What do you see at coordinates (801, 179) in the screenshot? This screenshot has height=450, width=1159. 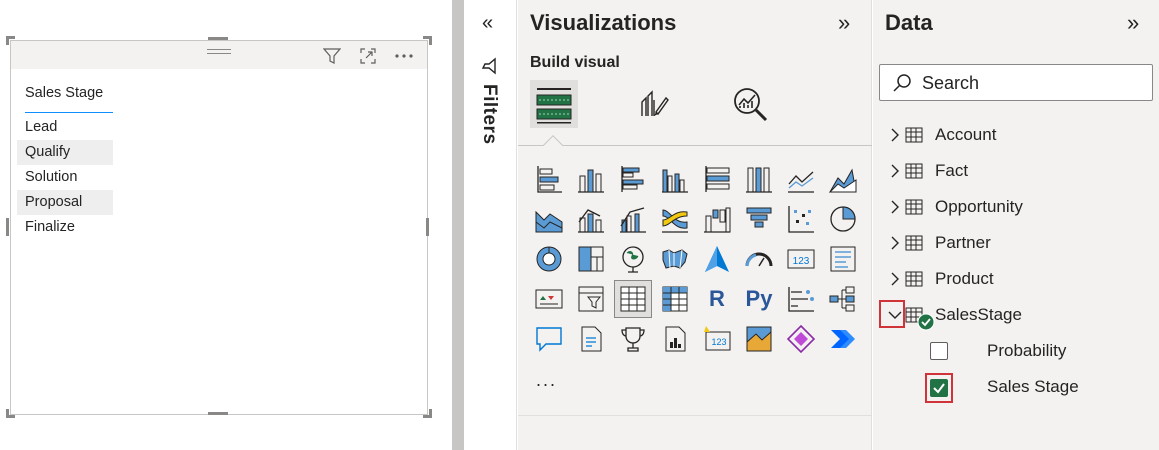 I see `line-chart-icon` at bounding box center [801, 179].